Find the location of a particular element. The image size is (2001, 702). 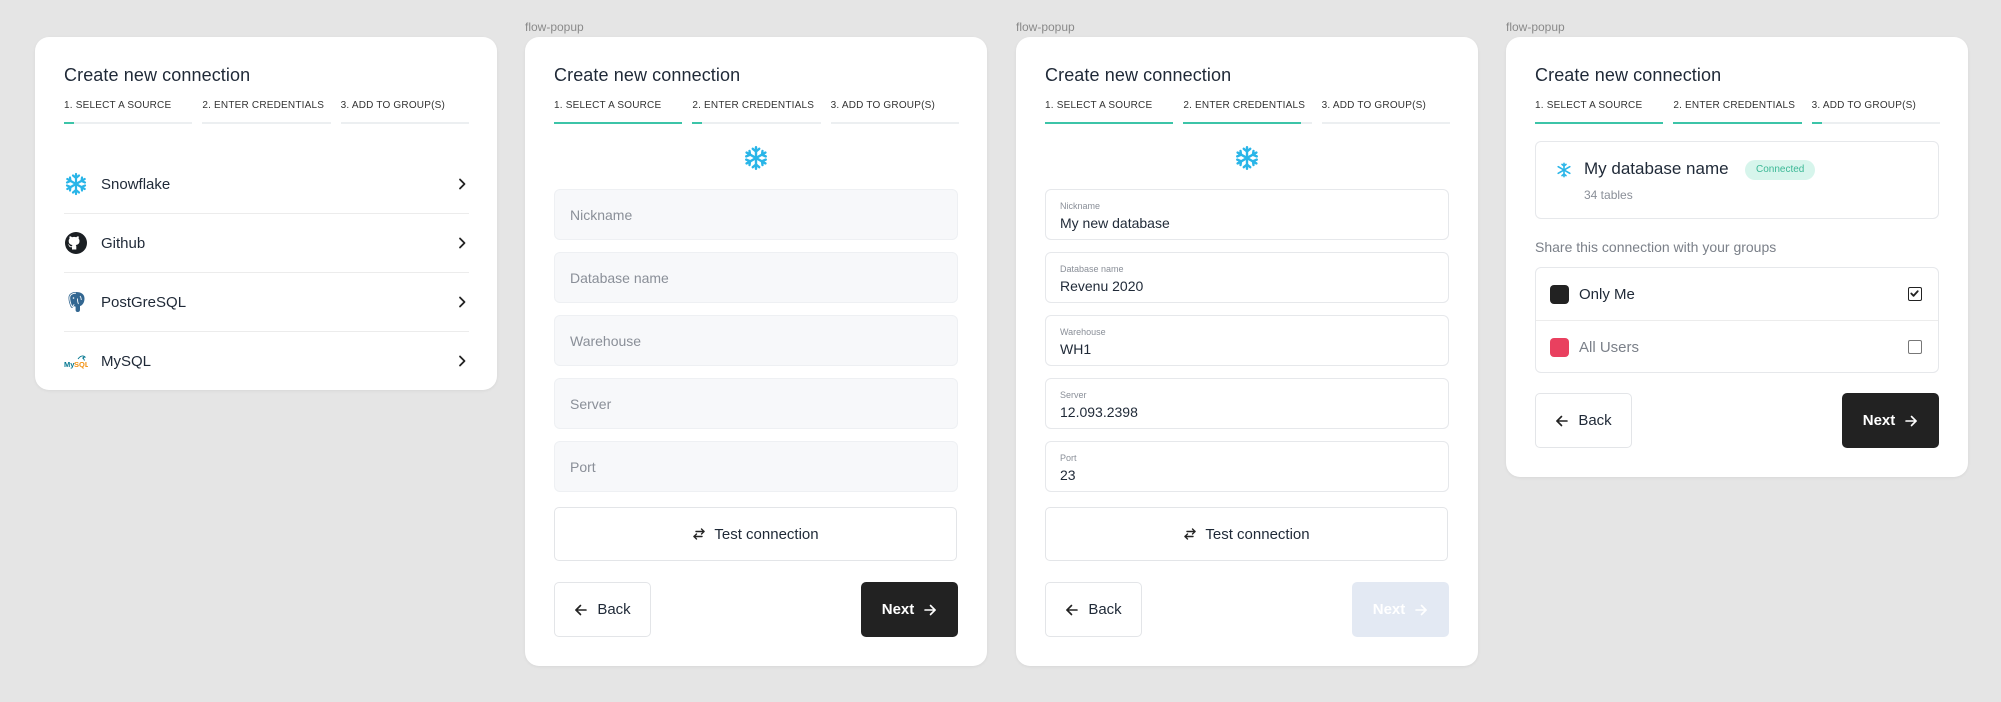

github-icon is located at coordinates (76, 243).